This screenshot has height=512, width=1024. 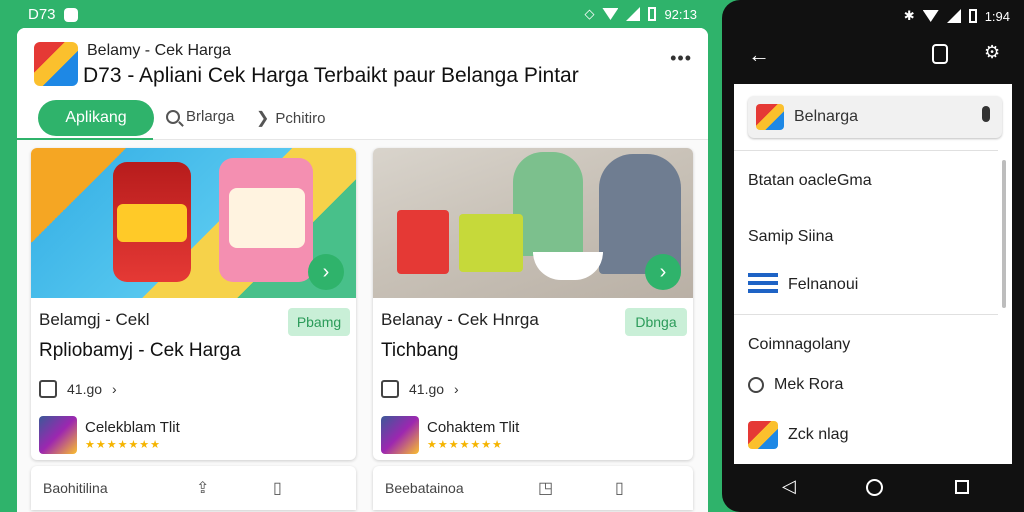 What do you see at coordinates (152, 223) in the screenshot?
I see `jar-label-illustration` at bounding box center [152, 223].